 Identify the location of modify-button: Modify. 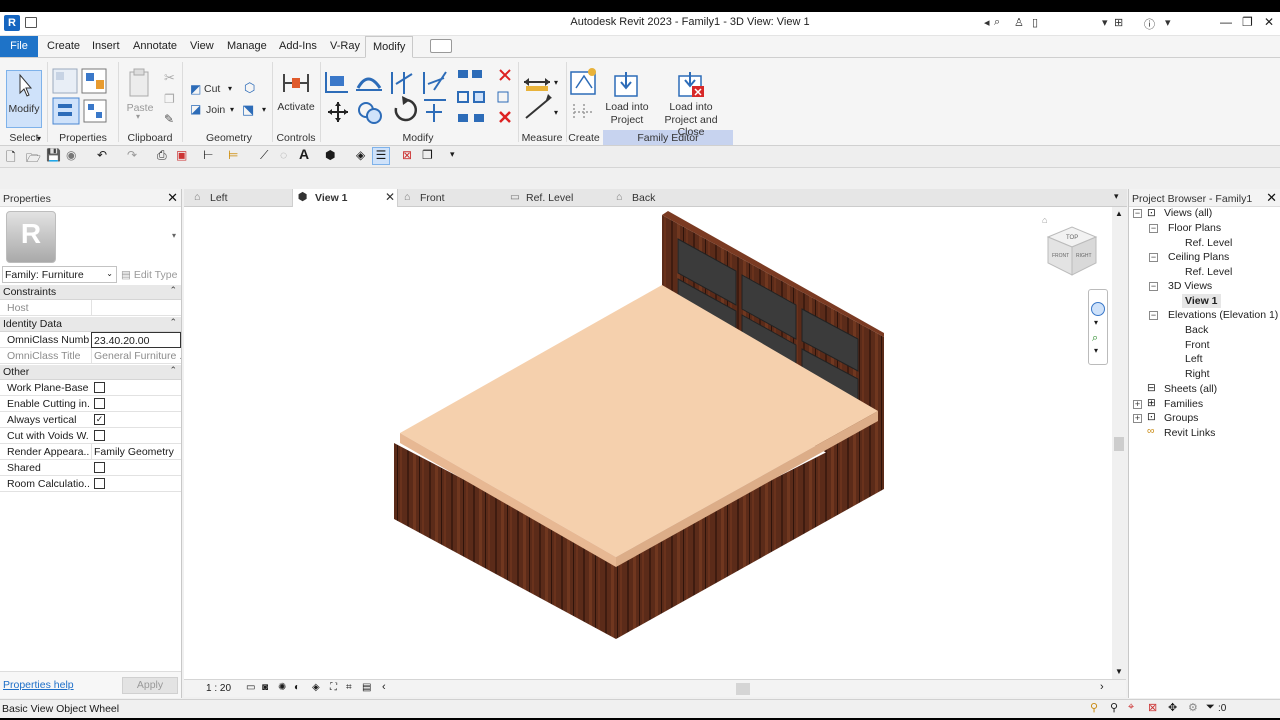
(24, 99).